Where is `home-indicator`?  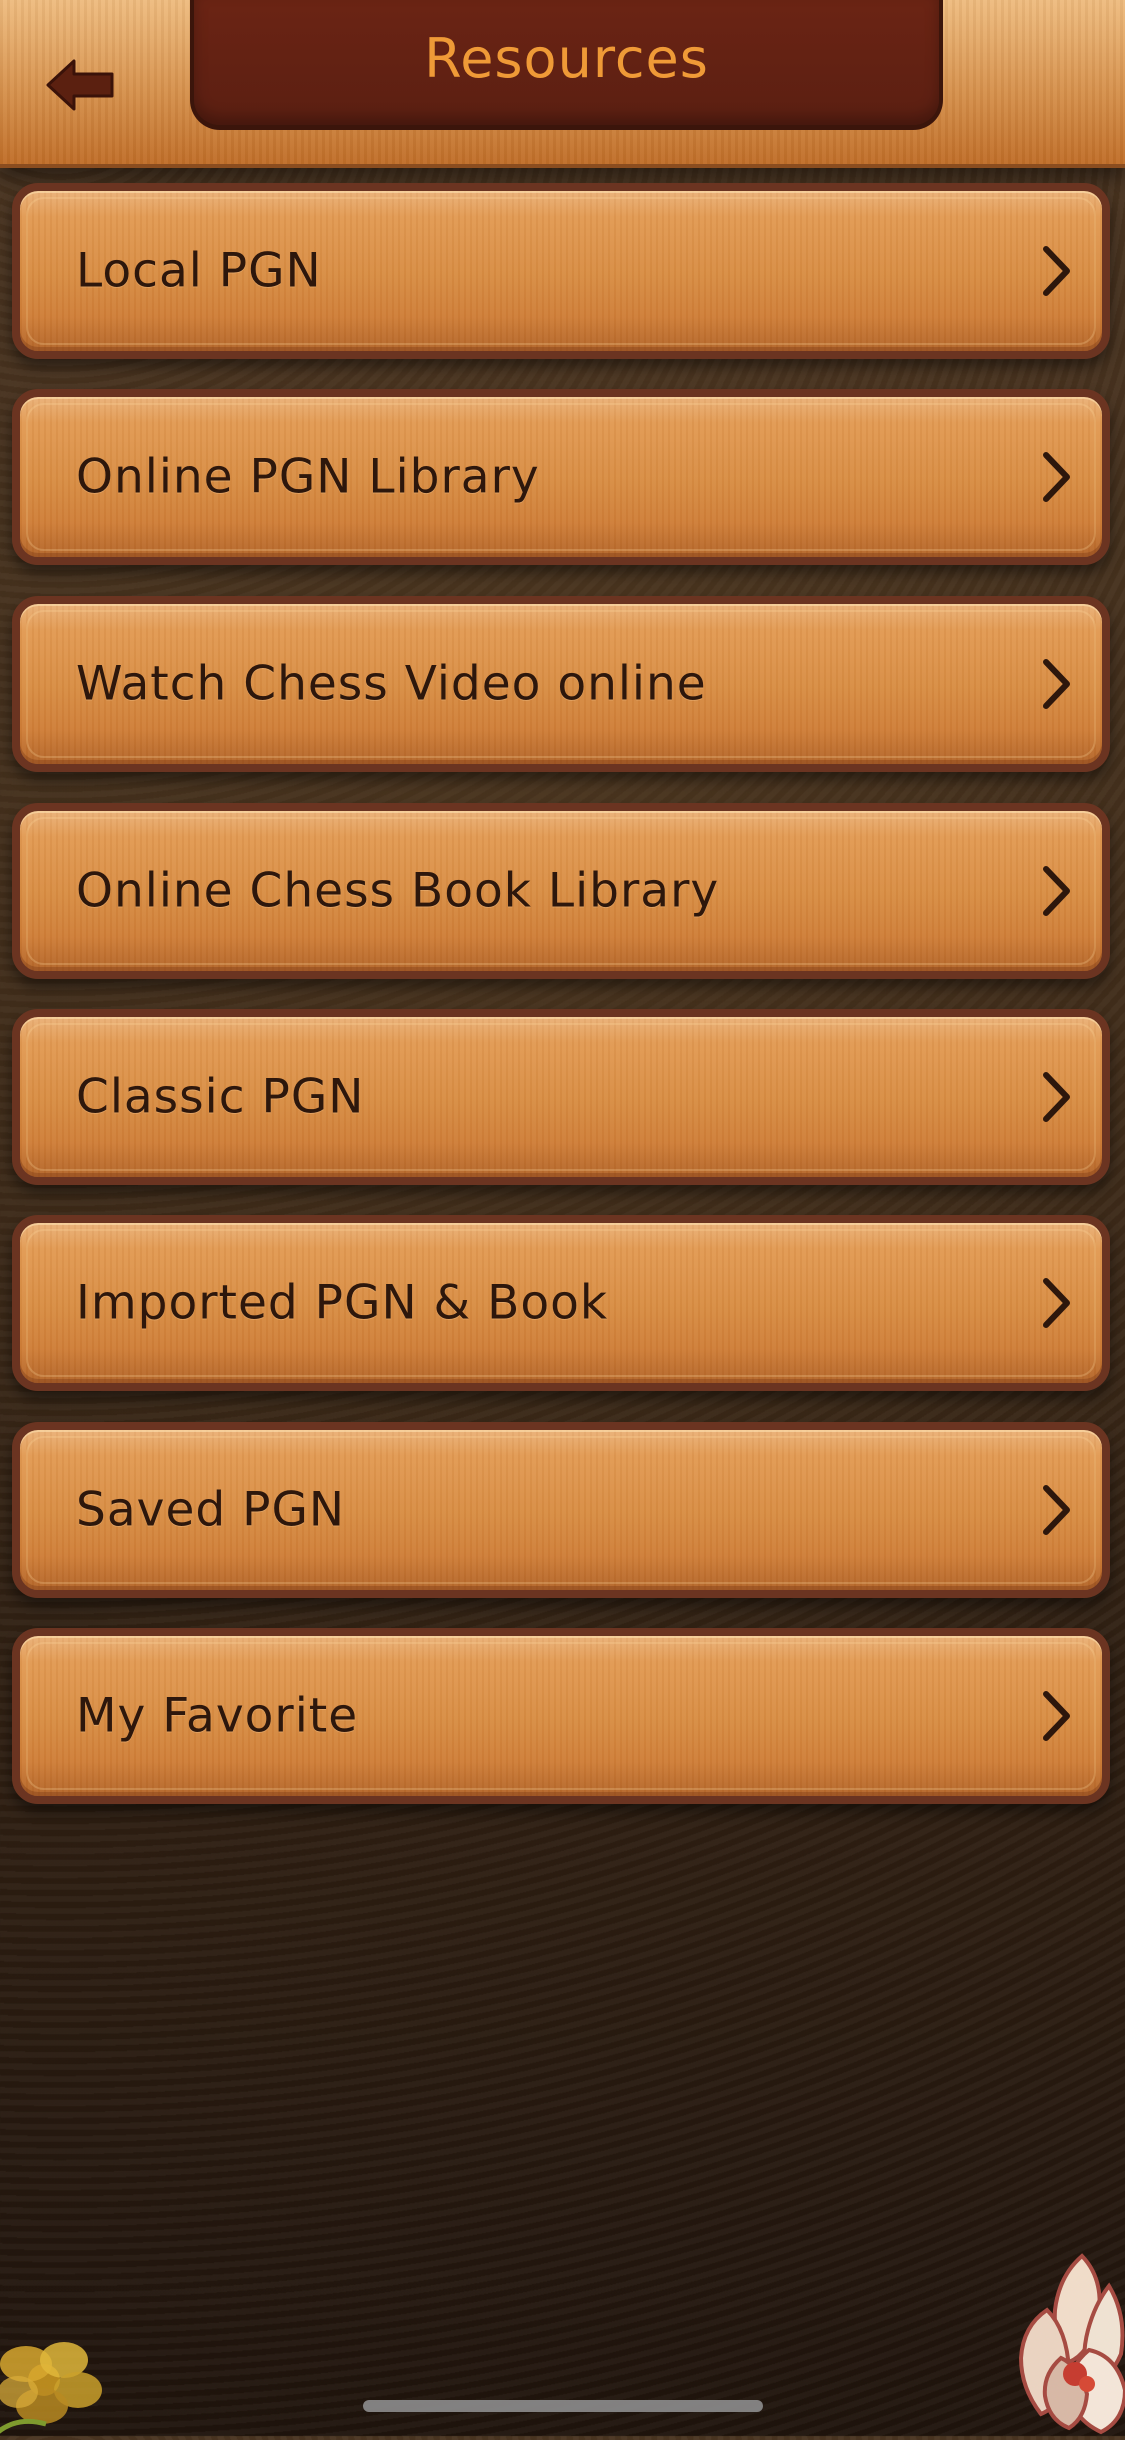
home-indicator is located at coordinates (563, 2406).